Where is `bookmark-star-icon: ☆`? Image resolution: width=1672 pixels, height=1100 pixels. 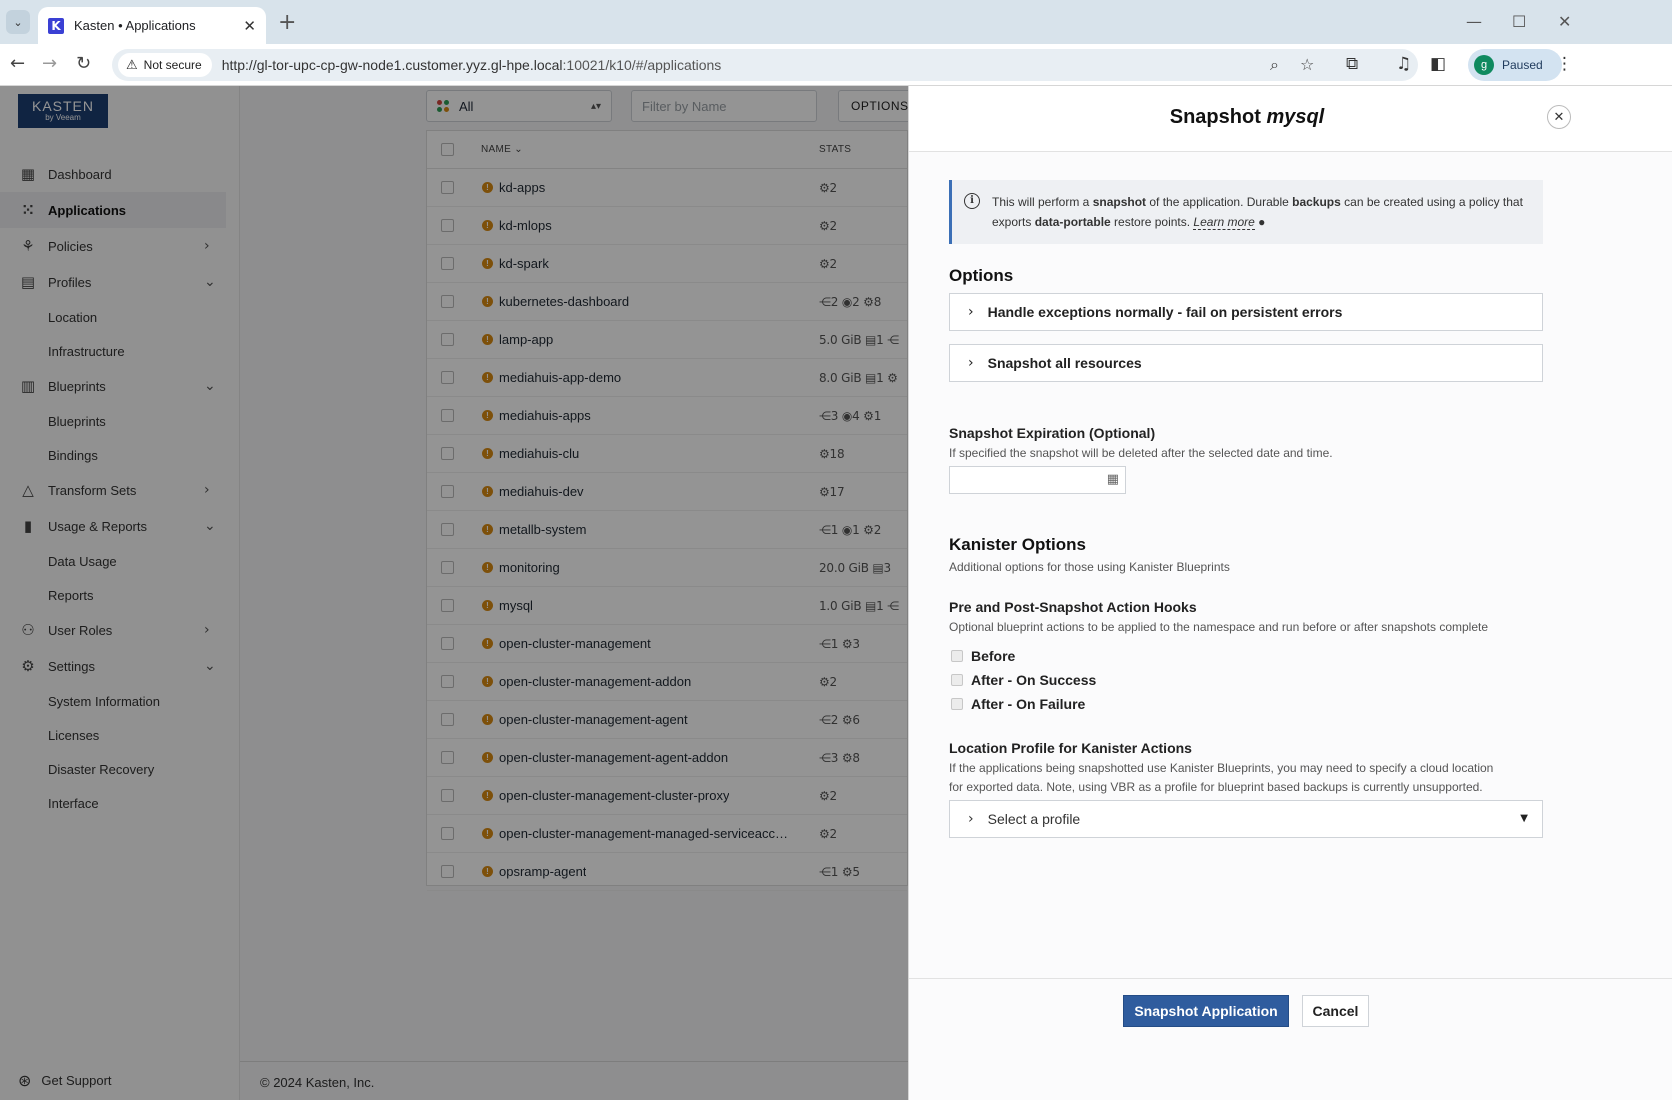 bookmark-star-icon: ☆ is located at coordinates (1307, 64).